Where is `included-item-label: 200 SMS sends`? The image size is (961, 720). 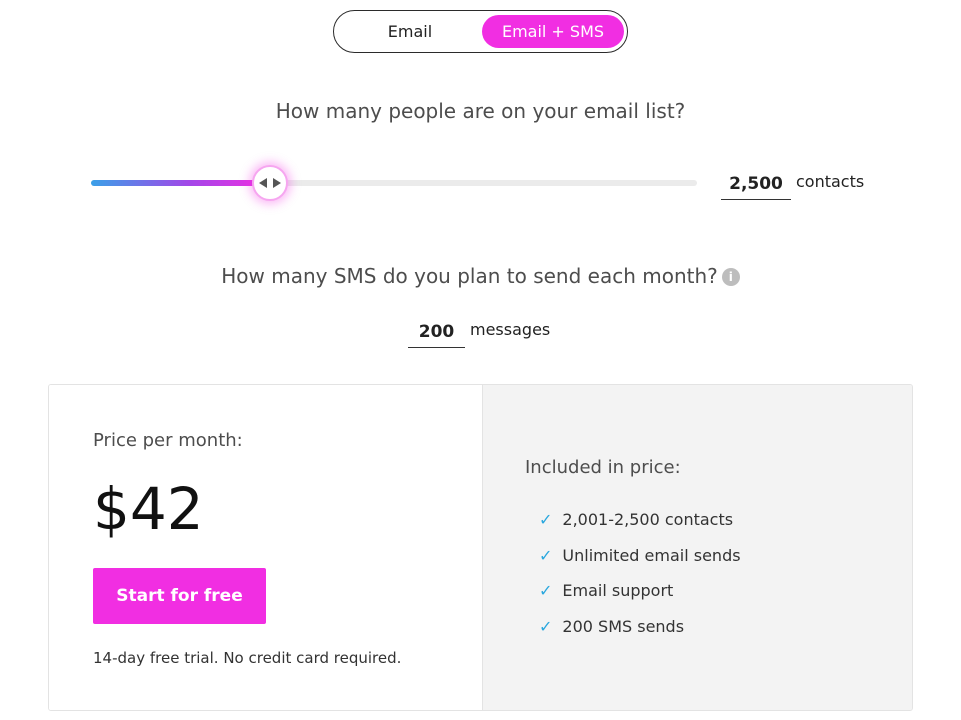
included-item-label: 200 SMS sends is located at coordinates (623, 626).